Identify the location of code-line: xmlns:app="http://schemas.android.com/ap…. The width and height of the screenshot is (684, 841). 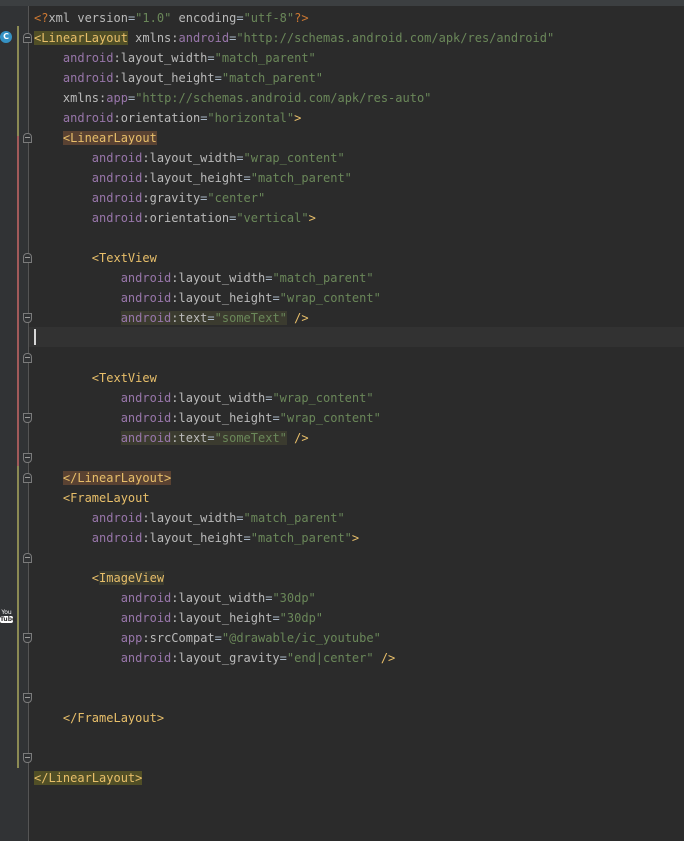
(354, 98).